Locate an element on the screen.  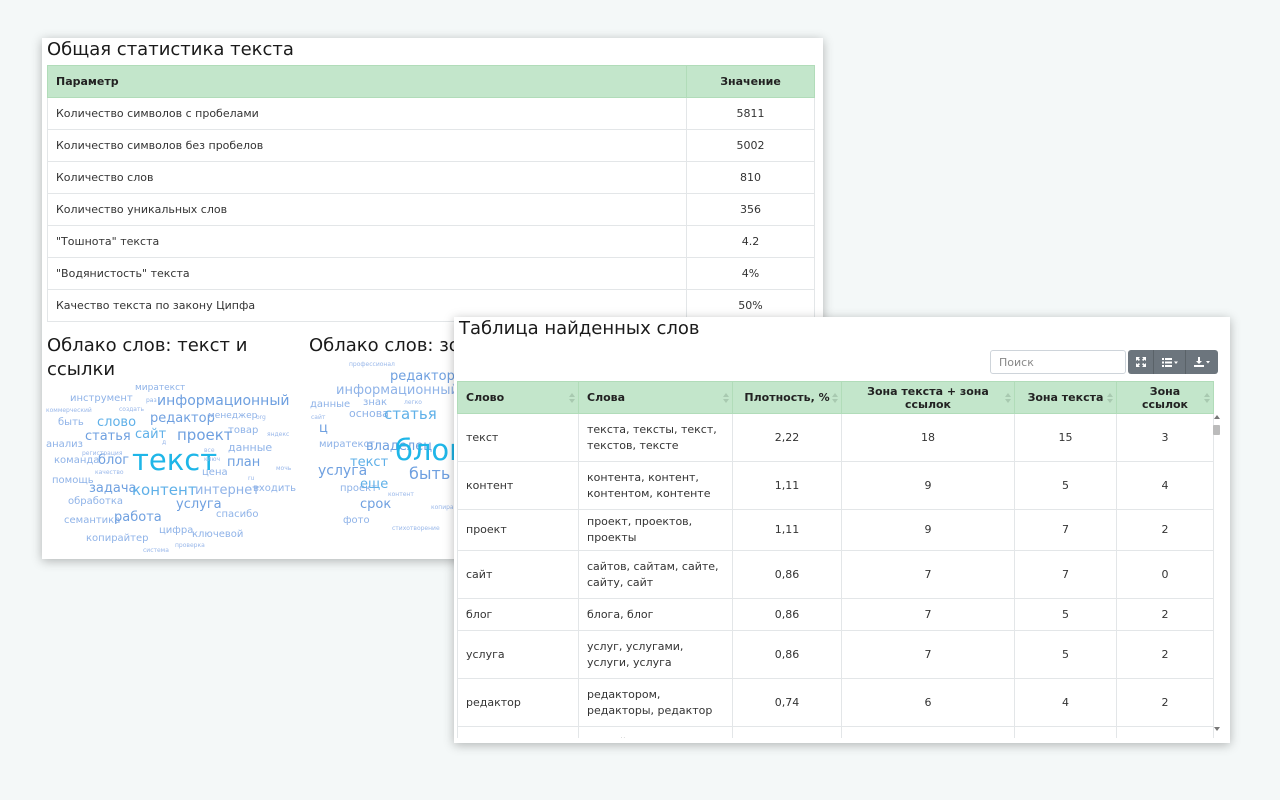
fullscreen-button is located at coordinates (1141, 362).